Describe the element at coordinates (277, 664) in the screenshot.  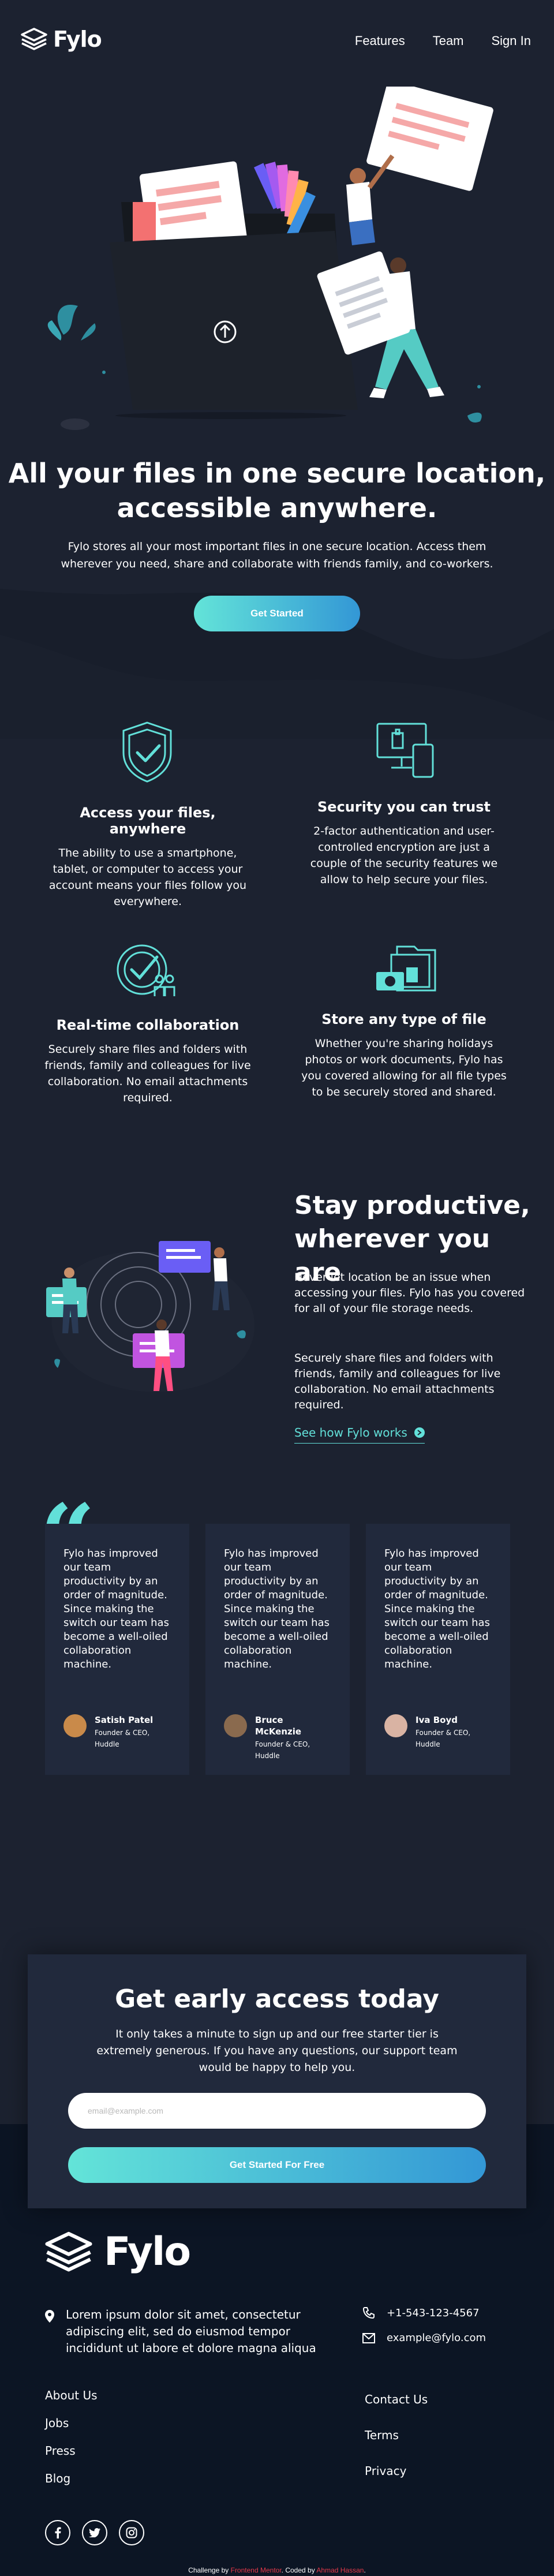
I see `hero-curve-background` at that location.